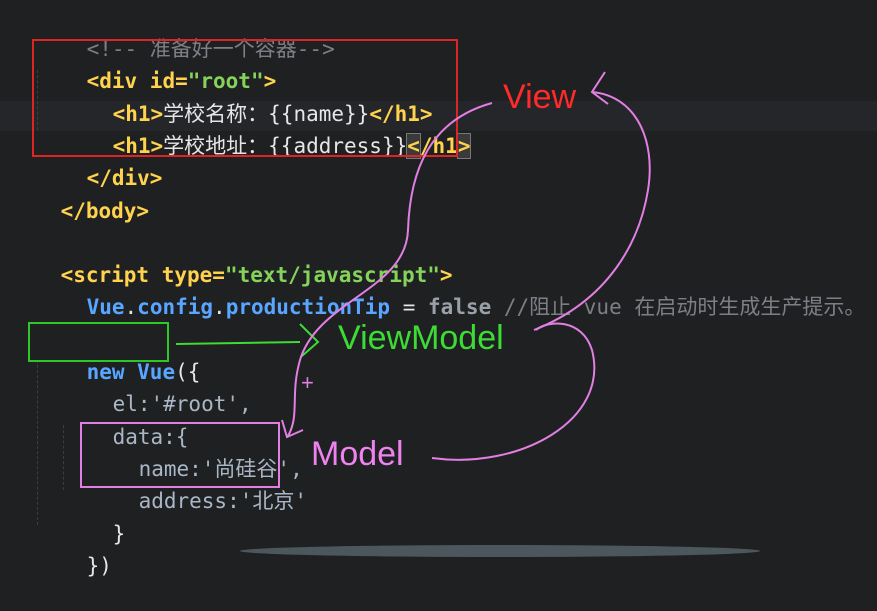 Image resolution: width=877 pixels, height=611 pixels. What do you see at coordinates (500, 551) in the screenshot?
I see `bottom-edge-shadow` at bounding box center [500, 551].